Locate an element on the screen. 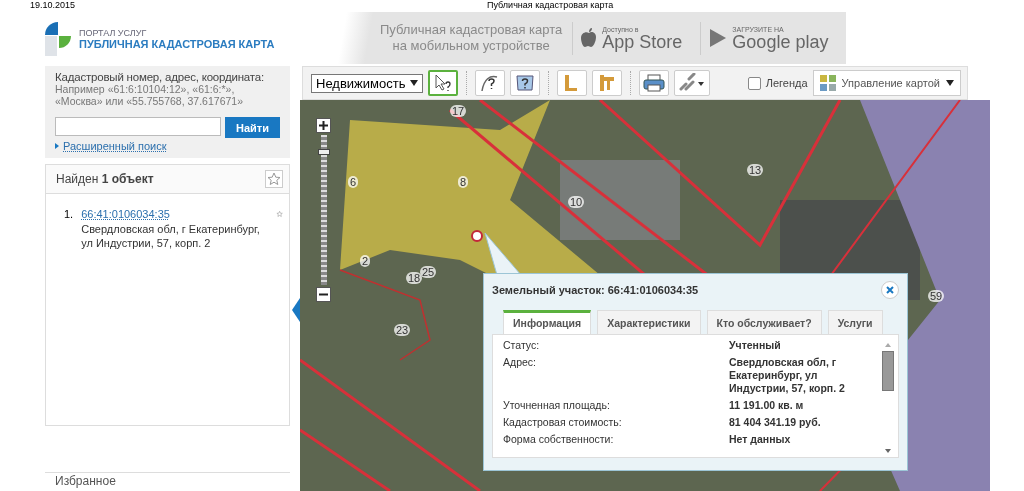  legend-label: Легенда is located at coordinates (786, 83).